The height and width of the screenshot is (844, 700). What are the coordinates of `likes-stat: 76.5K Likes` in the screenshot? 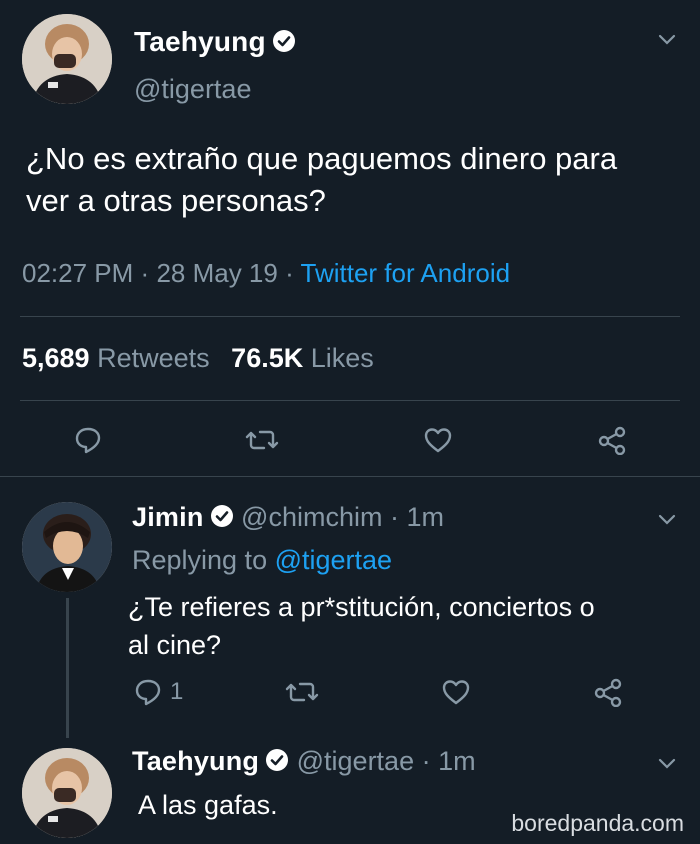 It's located at (302, 358).